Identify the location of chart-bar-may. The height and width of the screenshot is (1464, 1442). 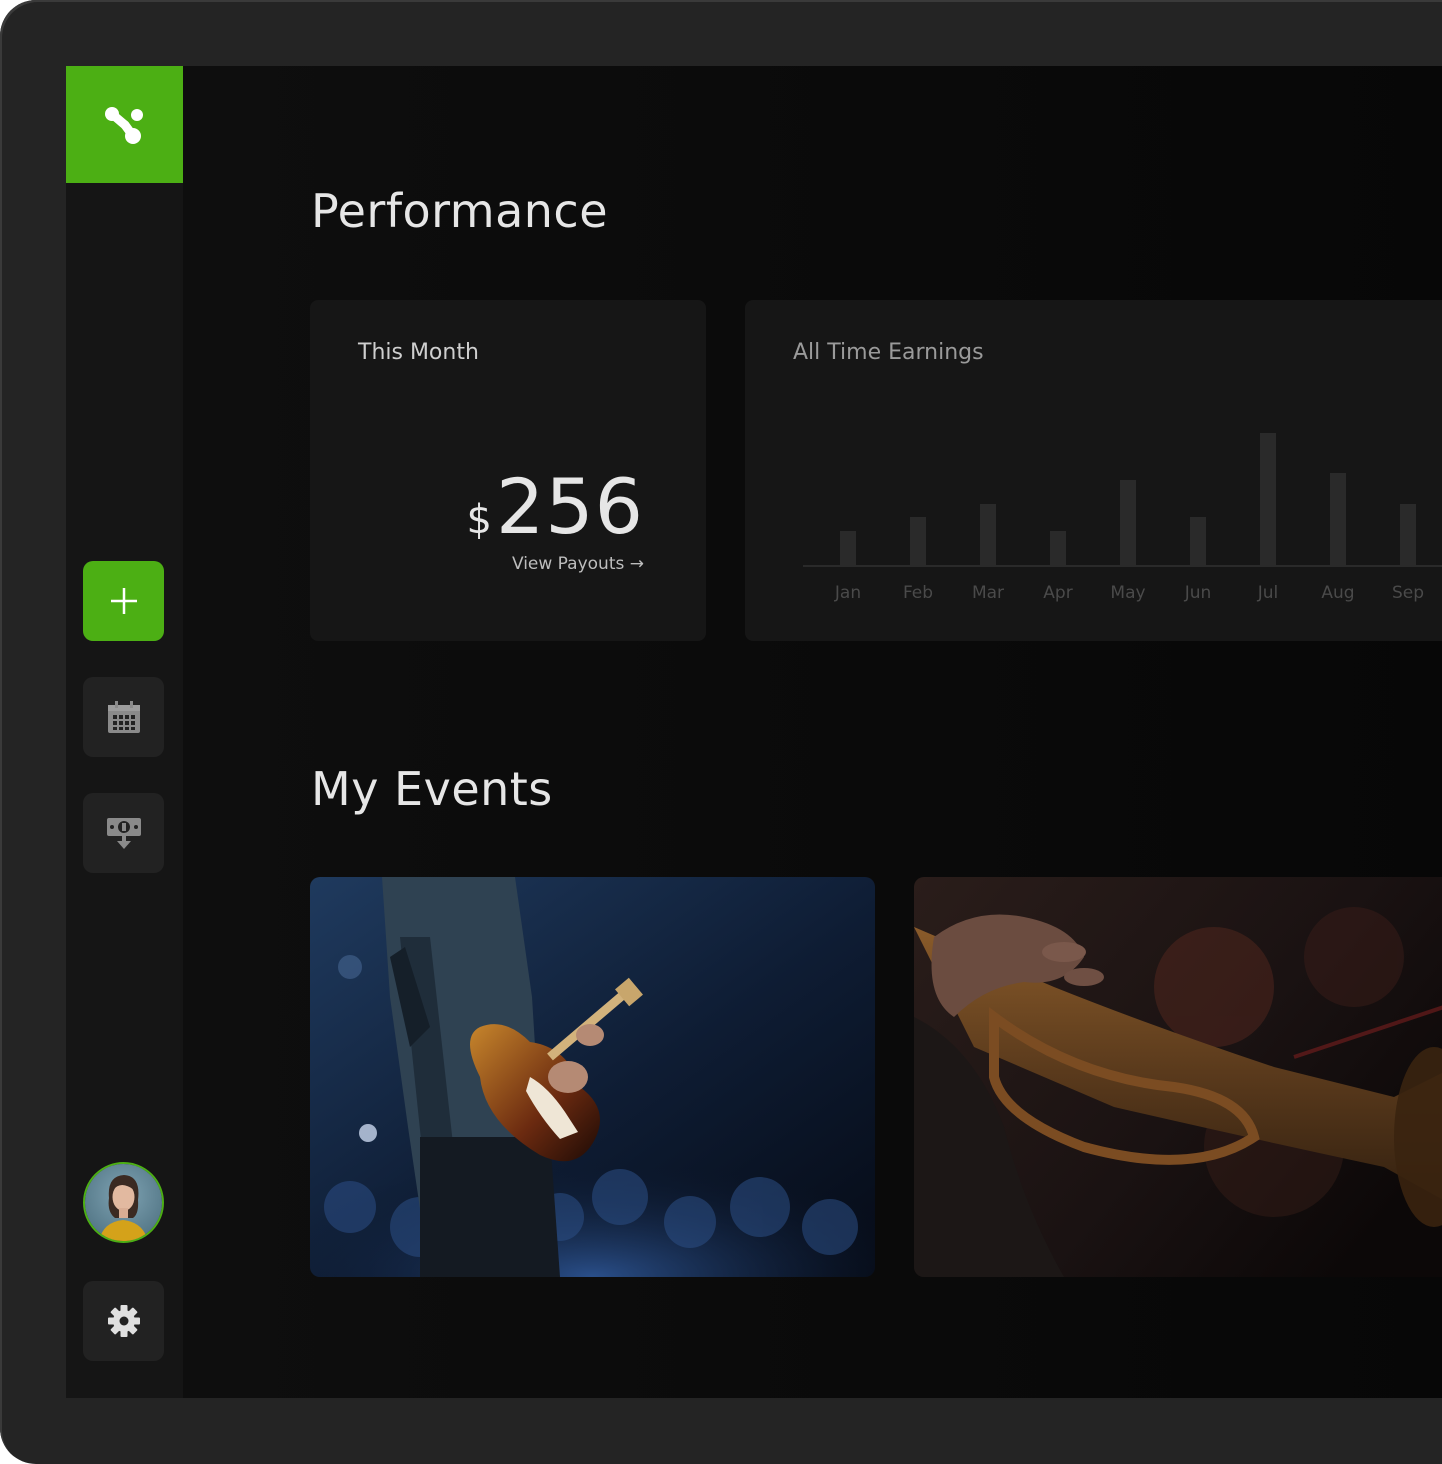
(1128, 523).